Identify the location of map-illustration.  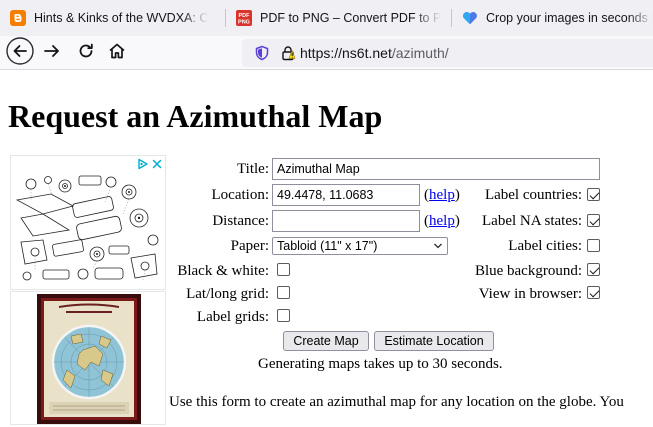
(88, 358).